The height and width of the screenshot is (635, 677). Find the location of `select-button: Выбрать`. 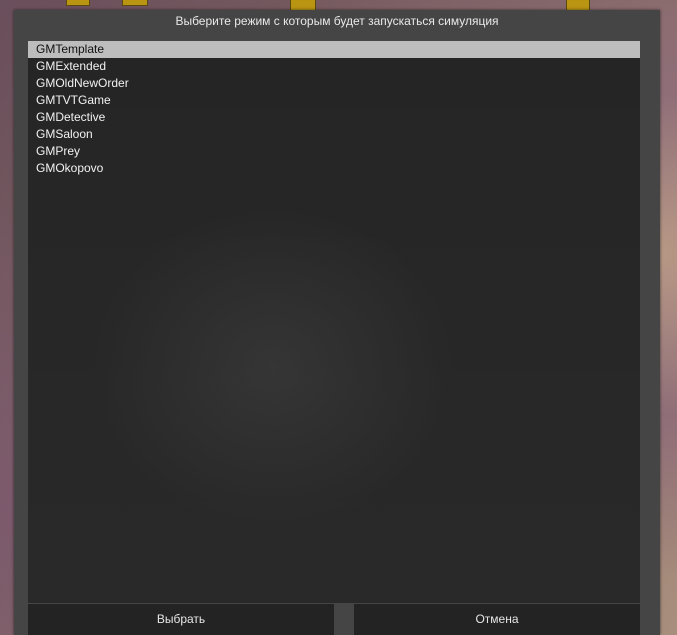

select-button: Выбрать is located at coordinates (181, 619).